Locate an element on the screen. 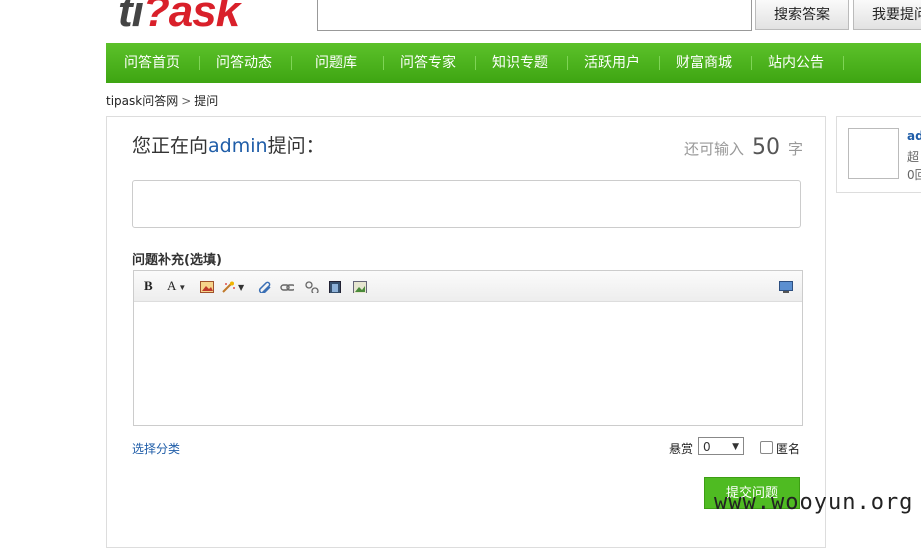 This screenshot has width=921, height=548. nav-questions: 问题库 is located at coordinates (336, 63).